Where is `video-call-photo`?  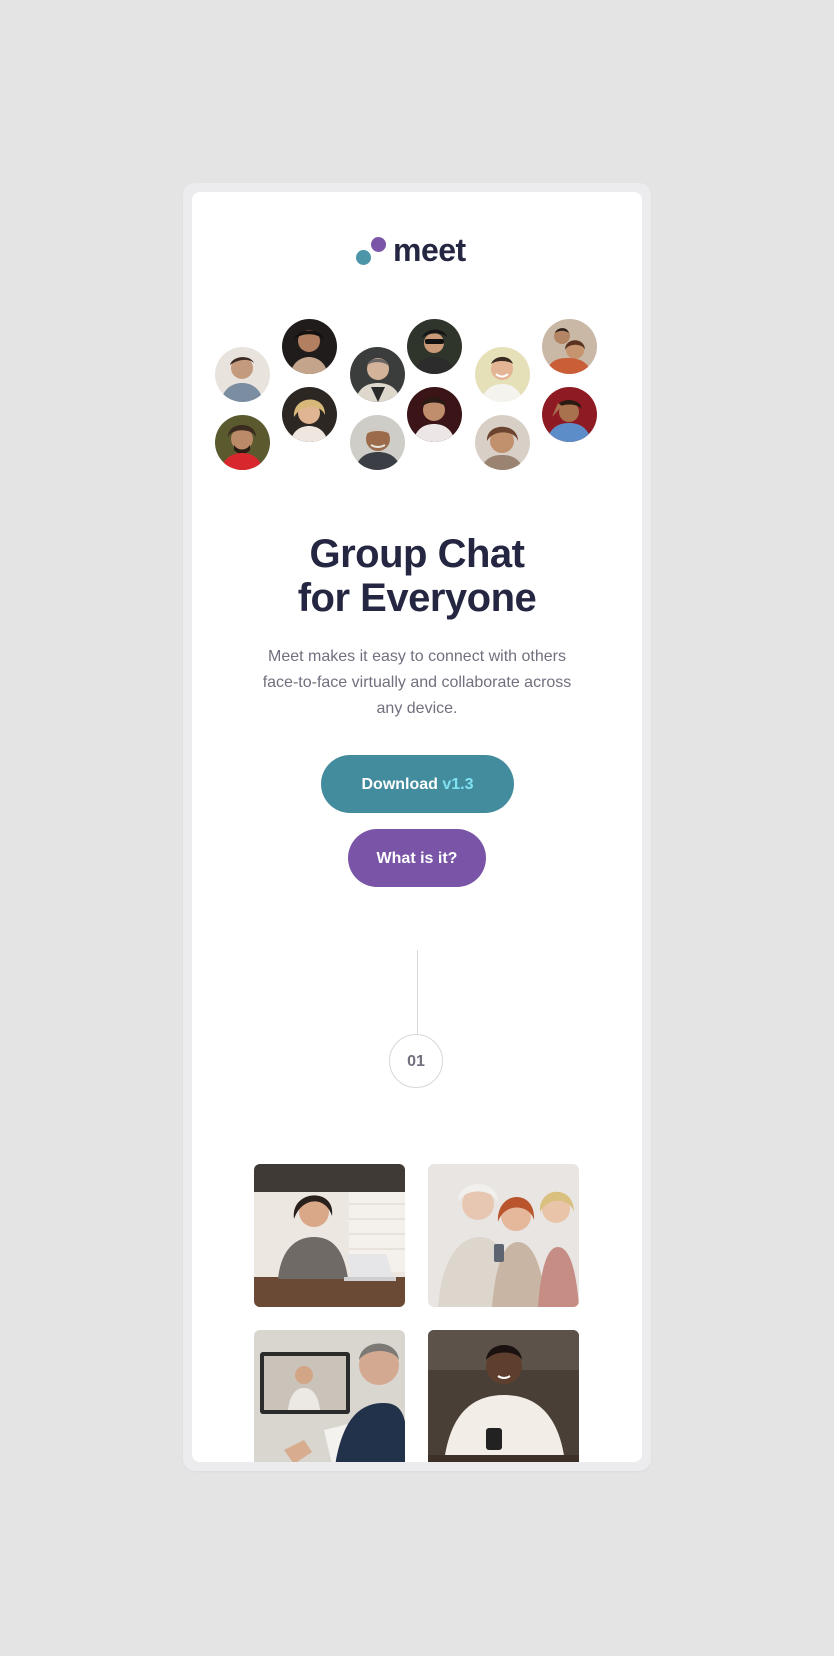 video-call-photo is located at coordinates (329, 1396).